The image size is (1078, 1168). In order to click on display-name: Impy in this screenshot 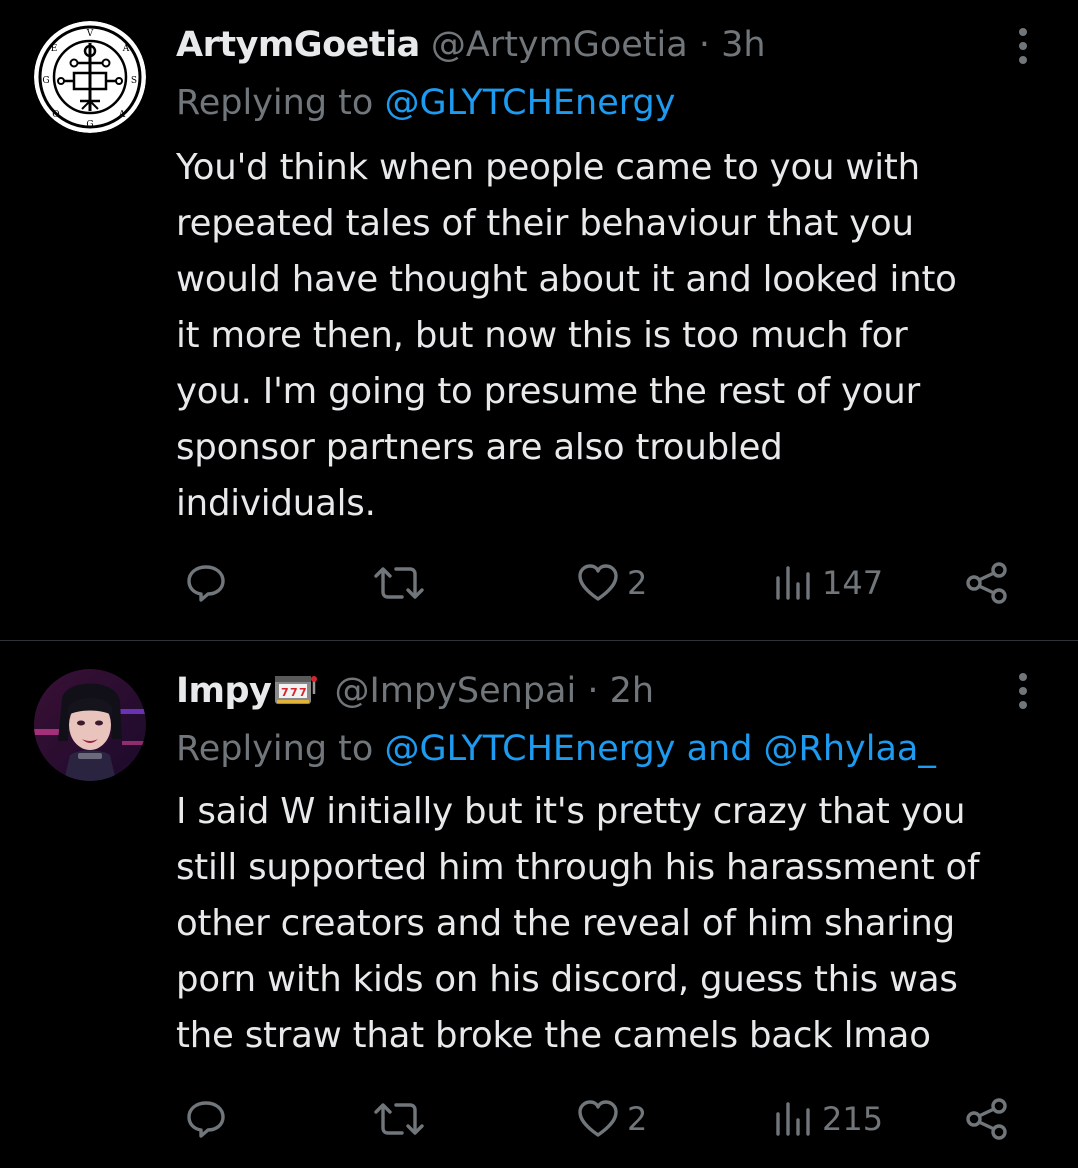, I will do `click(224, 691)`.